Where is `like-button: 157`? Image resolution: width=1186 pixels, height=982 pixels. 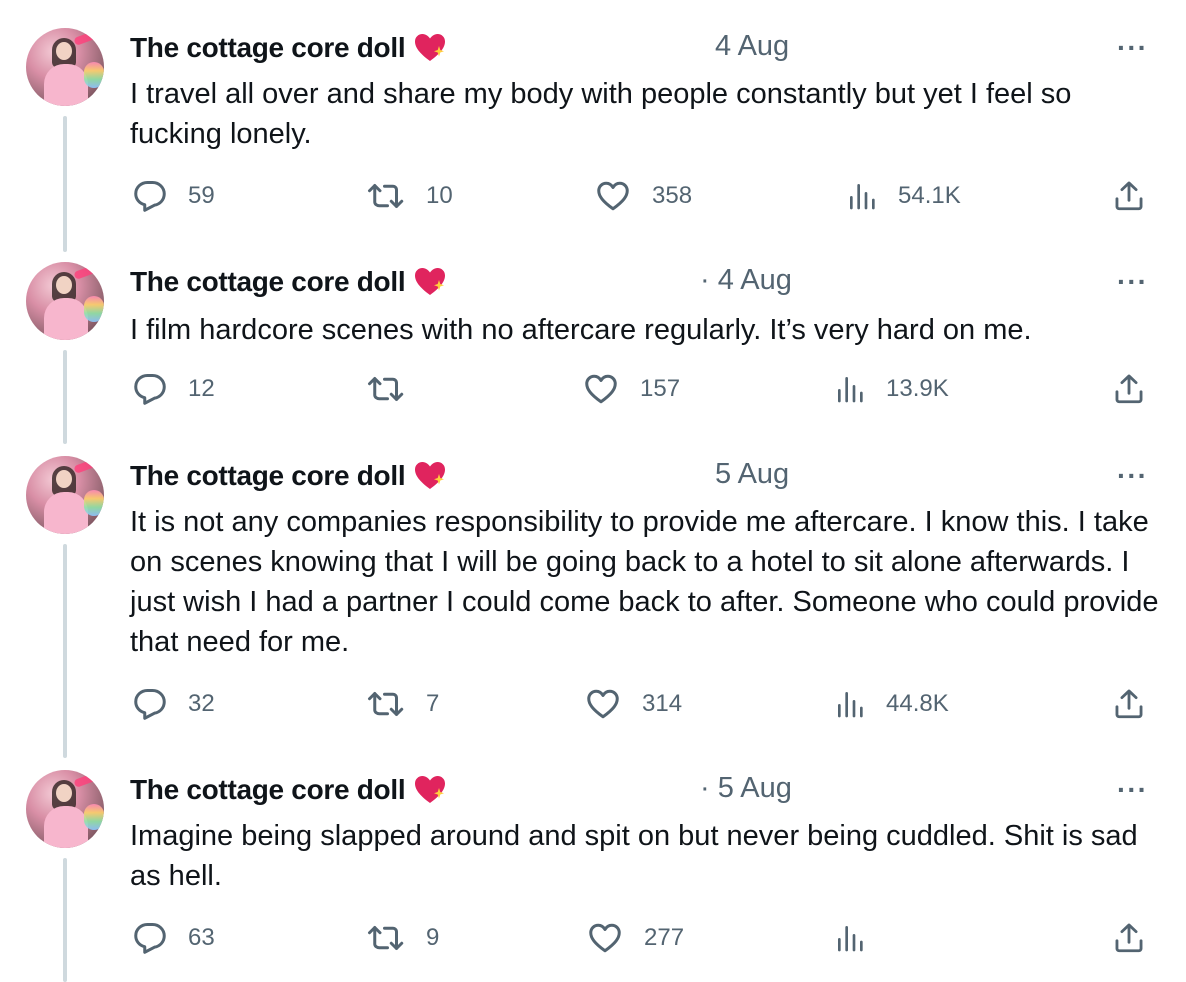 like-button: 157 is located at coordinates (631, 389).